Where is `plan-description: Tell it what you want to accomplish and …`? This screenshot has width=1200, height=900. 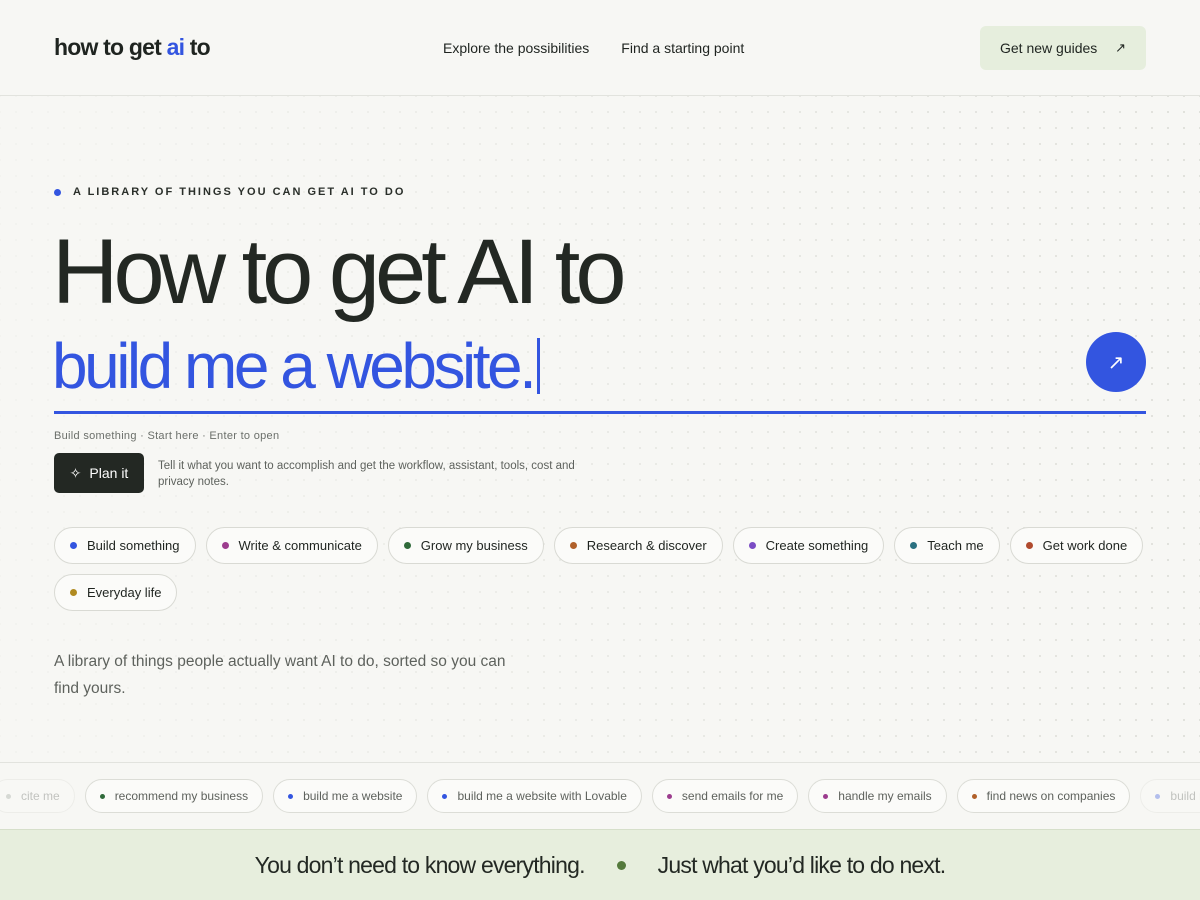 plan-description: Tell it what you want to accomplish and … is located at coordinates (366, 474).